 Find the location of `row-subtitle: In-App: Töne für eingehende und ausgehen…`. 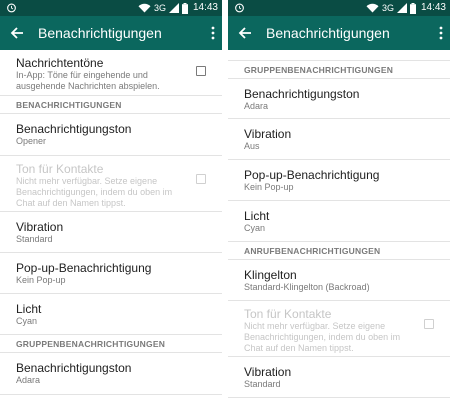

row-subtitle: In-App: Töne für eingehende und ausgehen… is located at coordinates (88, 80).